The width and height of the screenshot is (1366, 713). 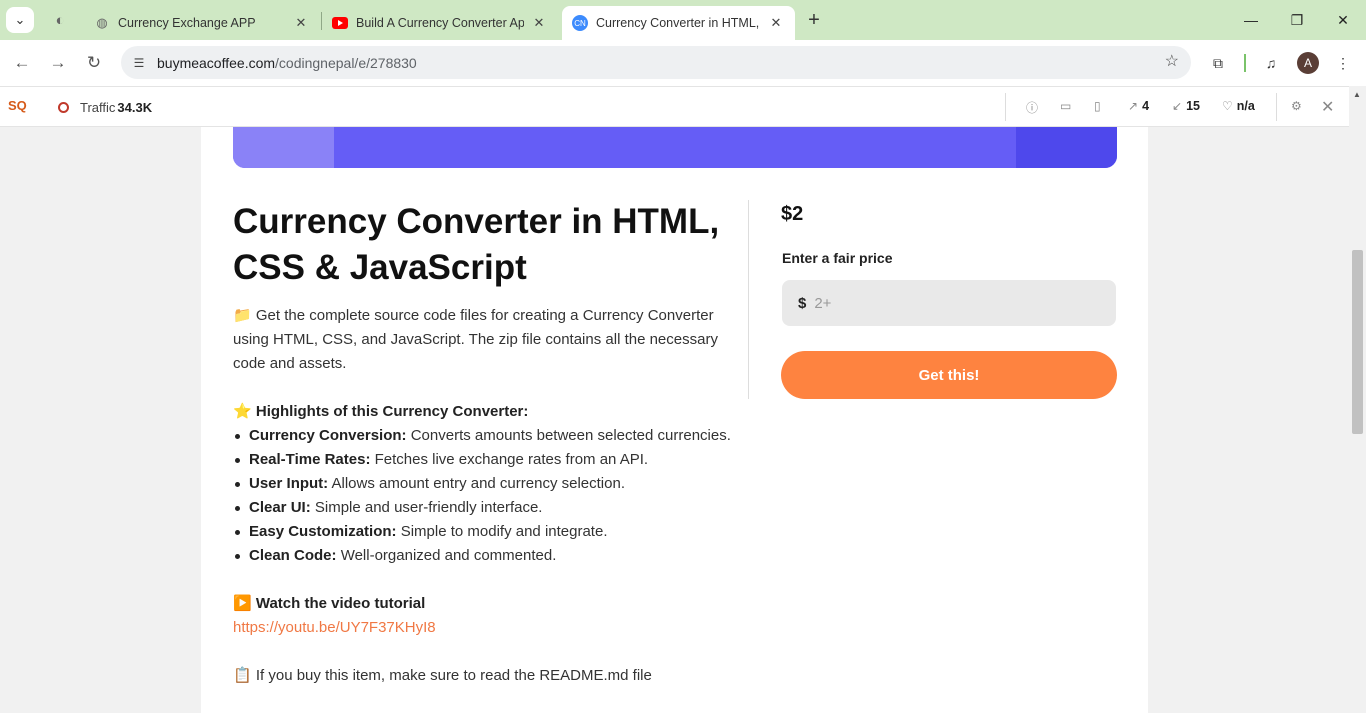 I want to click on plus-icon: +, so click(x=814, y=19).